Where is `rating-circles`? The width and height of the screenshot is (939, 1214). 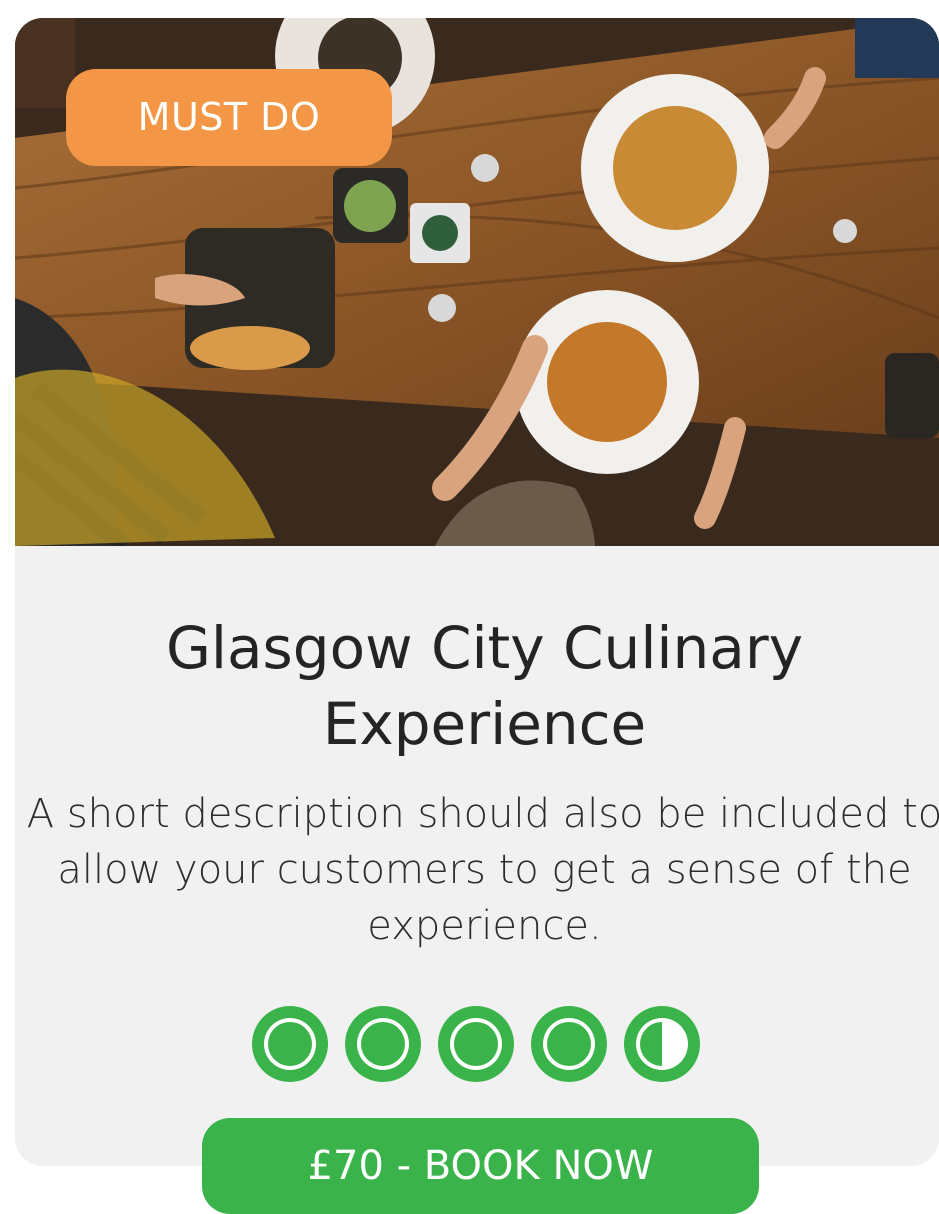
rating-circles is located at coordinates (476, 1044).